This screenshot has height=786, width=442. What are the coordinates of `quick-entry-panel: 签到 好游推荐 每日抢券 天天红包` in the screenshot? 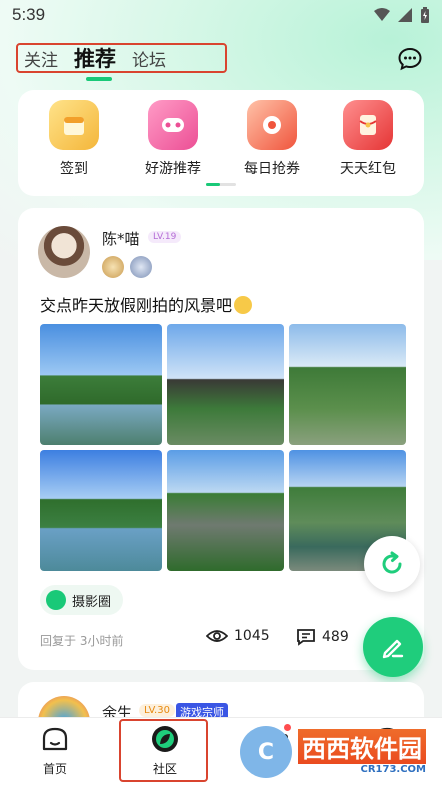 It's located at (221, 143).